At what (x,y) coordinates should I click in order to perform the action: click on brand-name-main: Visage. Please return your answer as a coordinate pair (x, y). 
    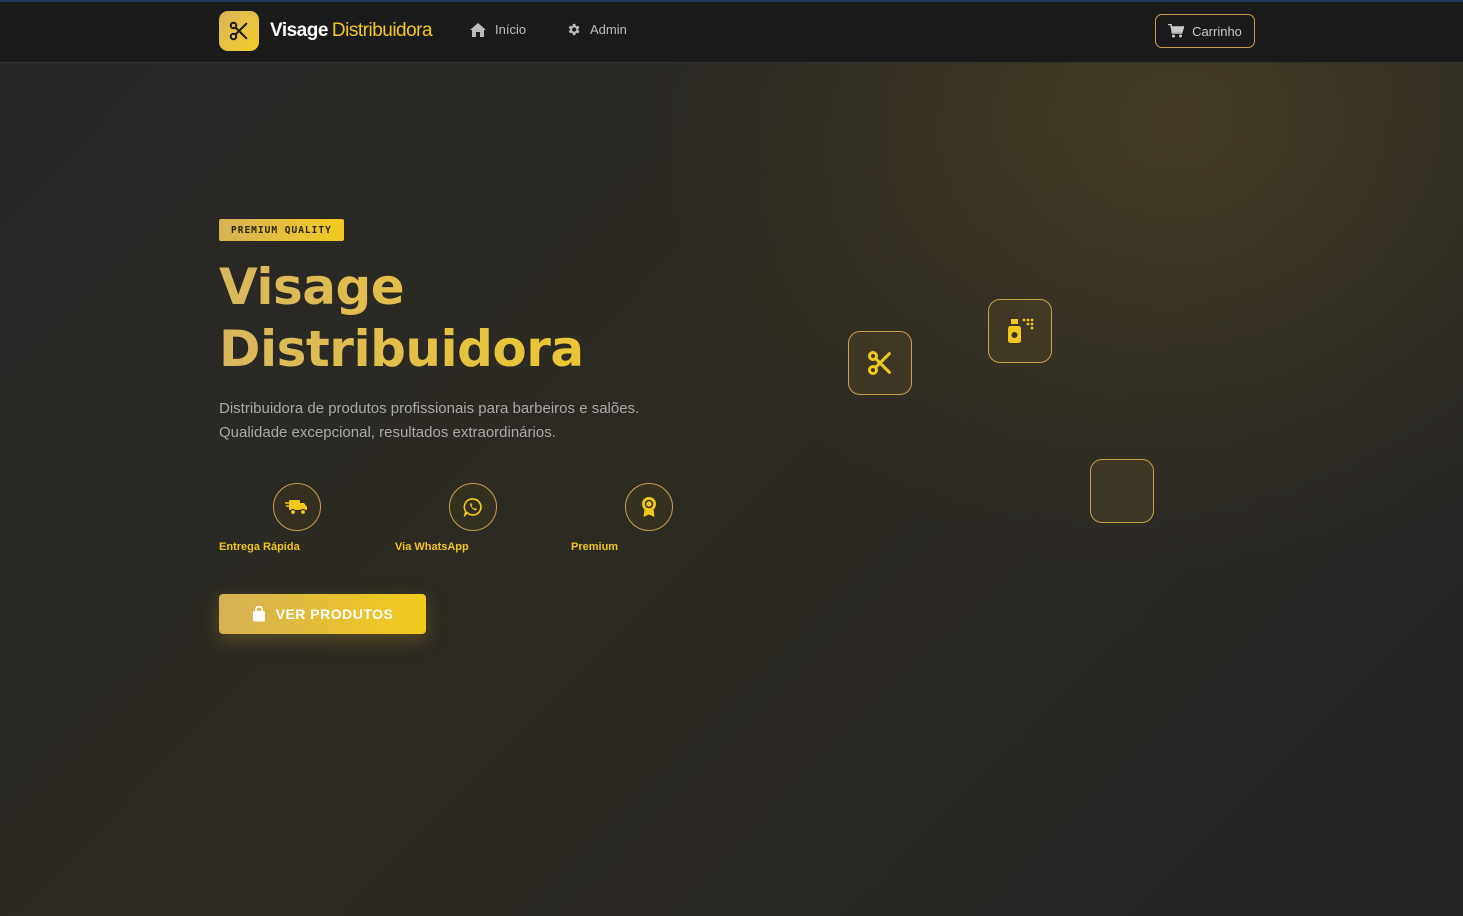
    Looking at the image, I should click on (299, 30).